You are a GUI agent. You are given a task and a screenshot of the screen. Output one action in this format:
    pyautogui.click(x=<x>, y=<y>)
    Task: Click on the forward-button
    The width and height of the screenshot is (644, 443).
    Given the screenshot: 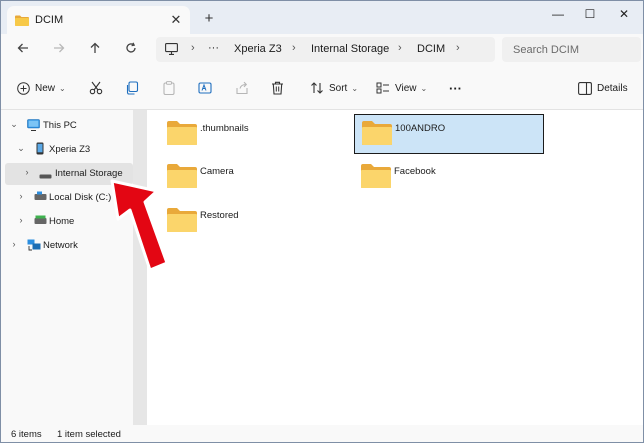 What is the action you would take?
    pyautogui.click(x=59, y=50)
    